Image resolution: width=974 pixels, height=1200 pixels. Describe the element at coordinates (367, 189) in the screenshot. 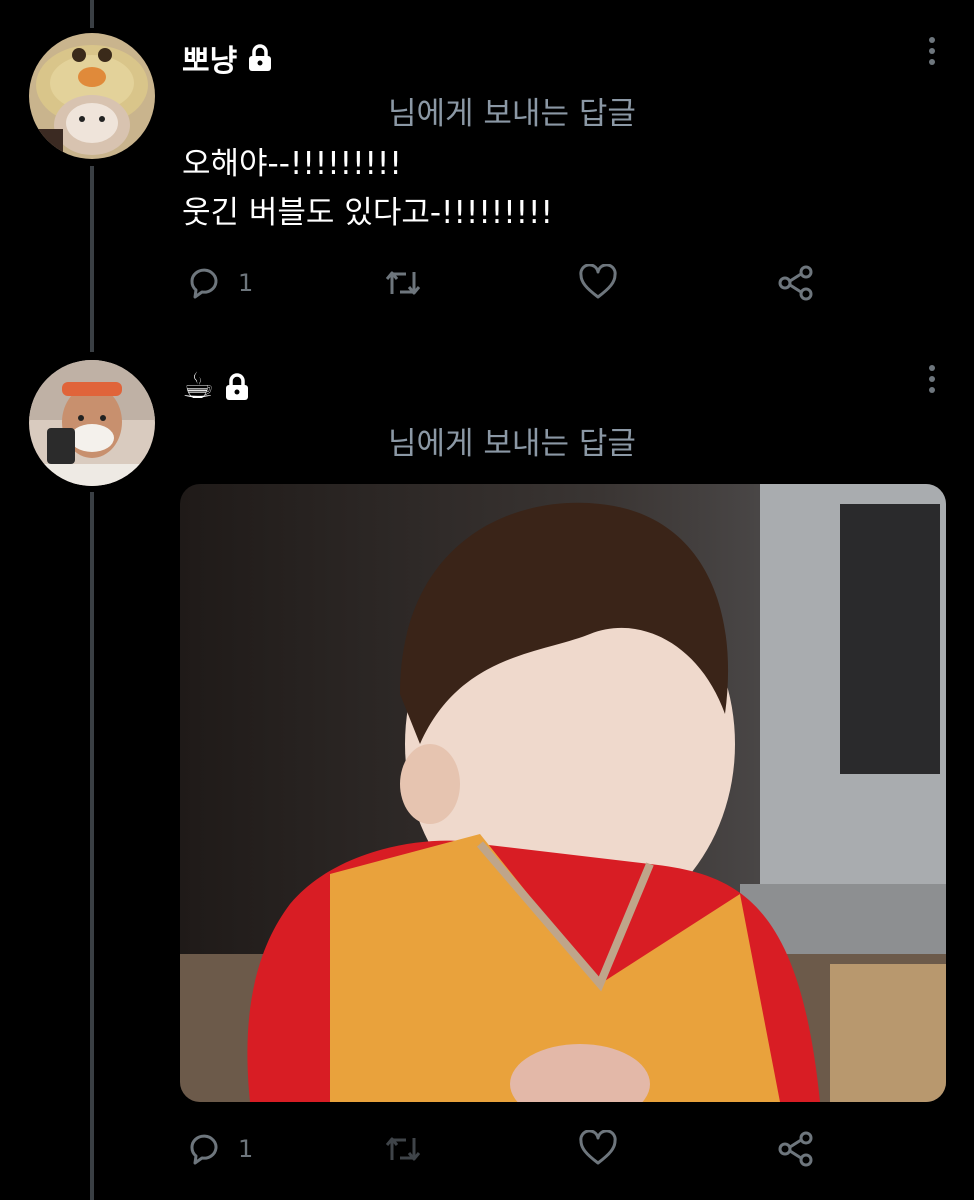

I see `tweet-text: 오해야--!!!!!!!!! 웃긴 버블도 있다고-!!!!!!!!!` at that location.